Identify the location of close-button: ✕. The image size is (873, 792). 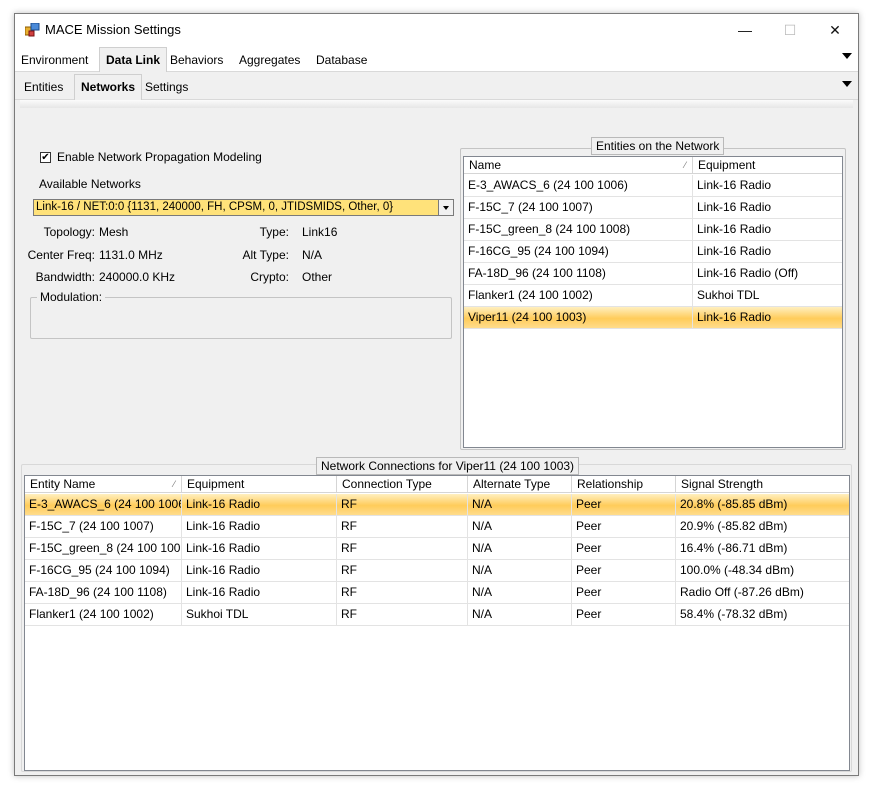
(835, 30).